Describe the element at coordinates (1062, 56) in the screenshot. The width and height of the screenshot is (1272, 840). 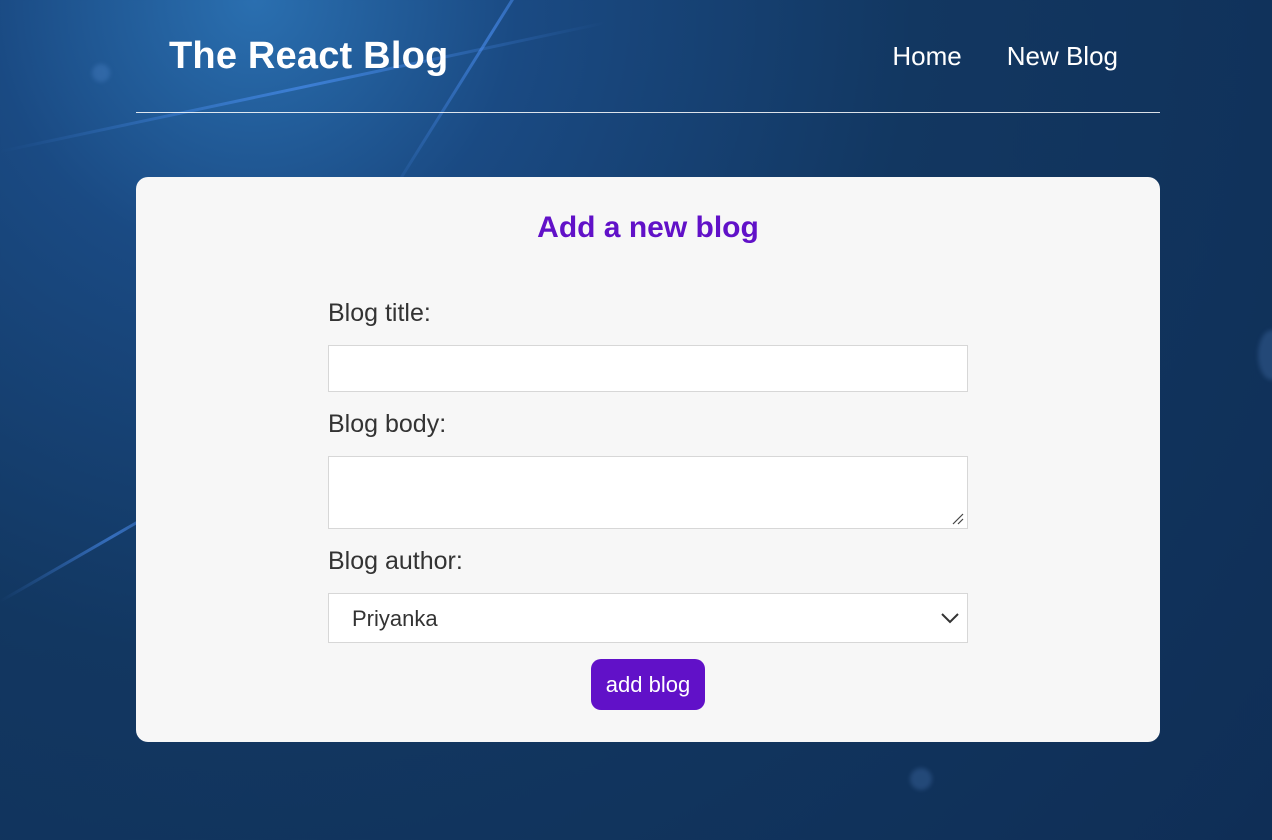
I see `nav-link-new-blog: New Blog` at that location.